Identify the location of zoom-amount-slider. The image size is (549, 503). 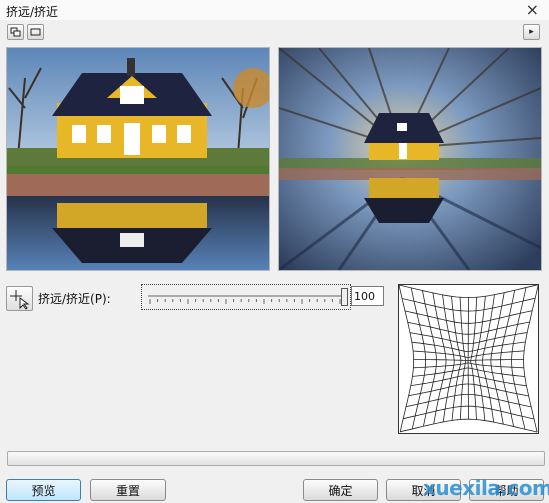
(246, 297).